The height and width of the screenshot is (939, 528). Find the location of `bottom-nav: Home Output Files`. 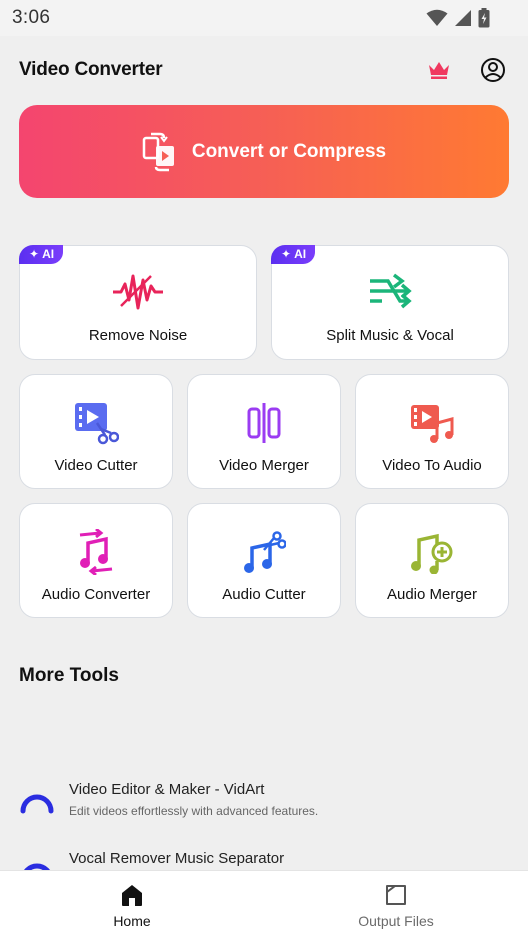

bottom-nav: Home Output Files is located at coordinates (264, 904).